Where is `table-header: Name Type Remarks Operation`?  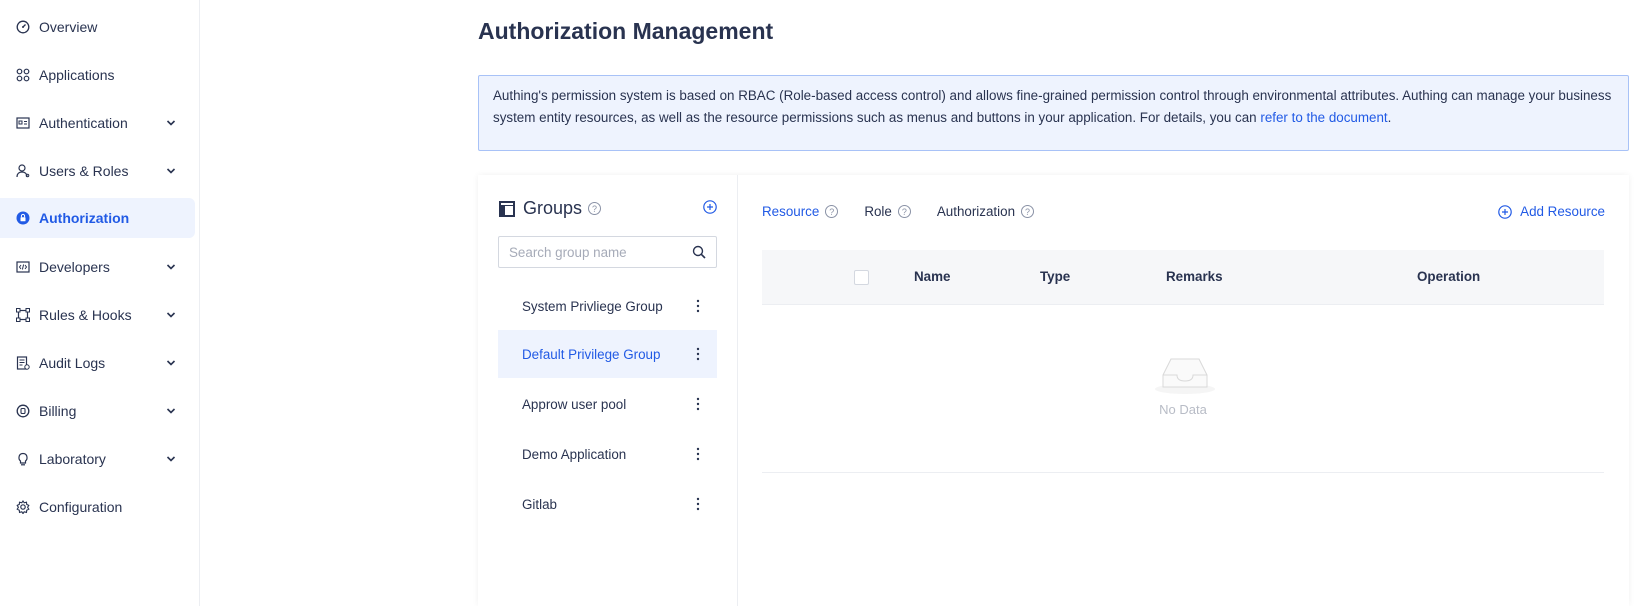
table-header: Name Type Remarks Operation is located at coordinates (1183, 277).